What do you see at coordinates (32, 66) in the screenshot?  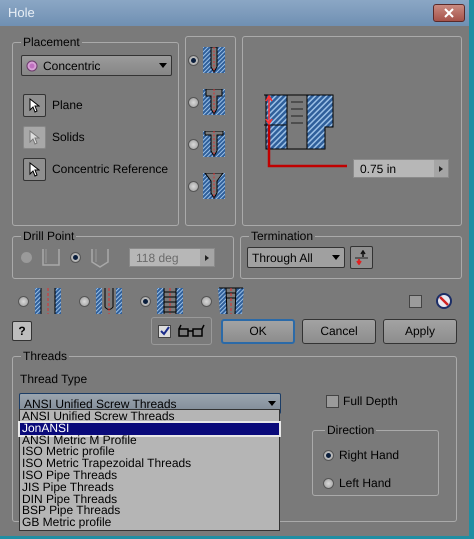 I see `concentric-icon` at bounding box center [32, 66].